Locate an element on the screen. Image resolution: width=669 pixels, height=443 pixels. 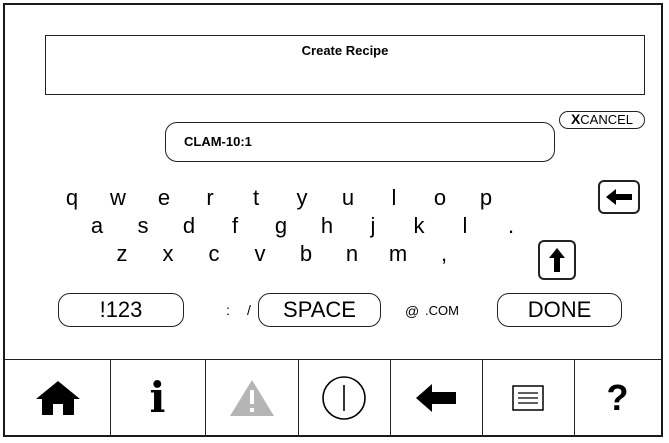
key-r: r is located at coordinates (210, 198).